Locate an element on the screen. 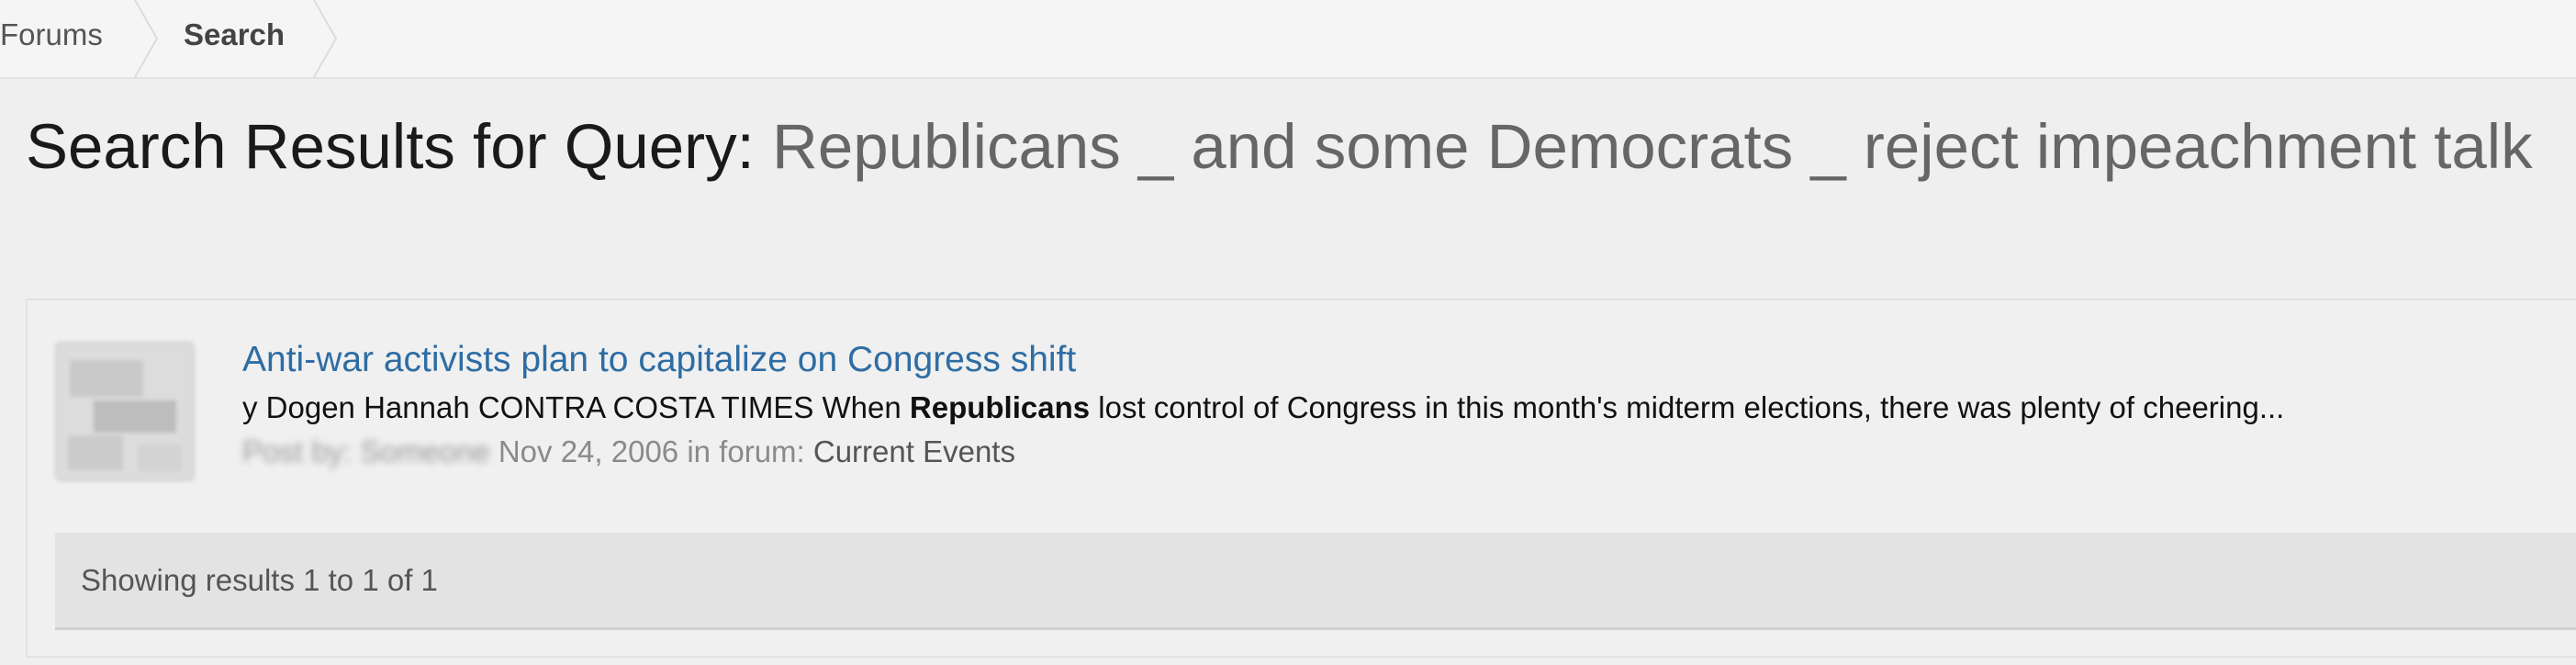 This screenshot has height=665, width=2576. forum-link: Current Events is located at coordinates (914, 451).